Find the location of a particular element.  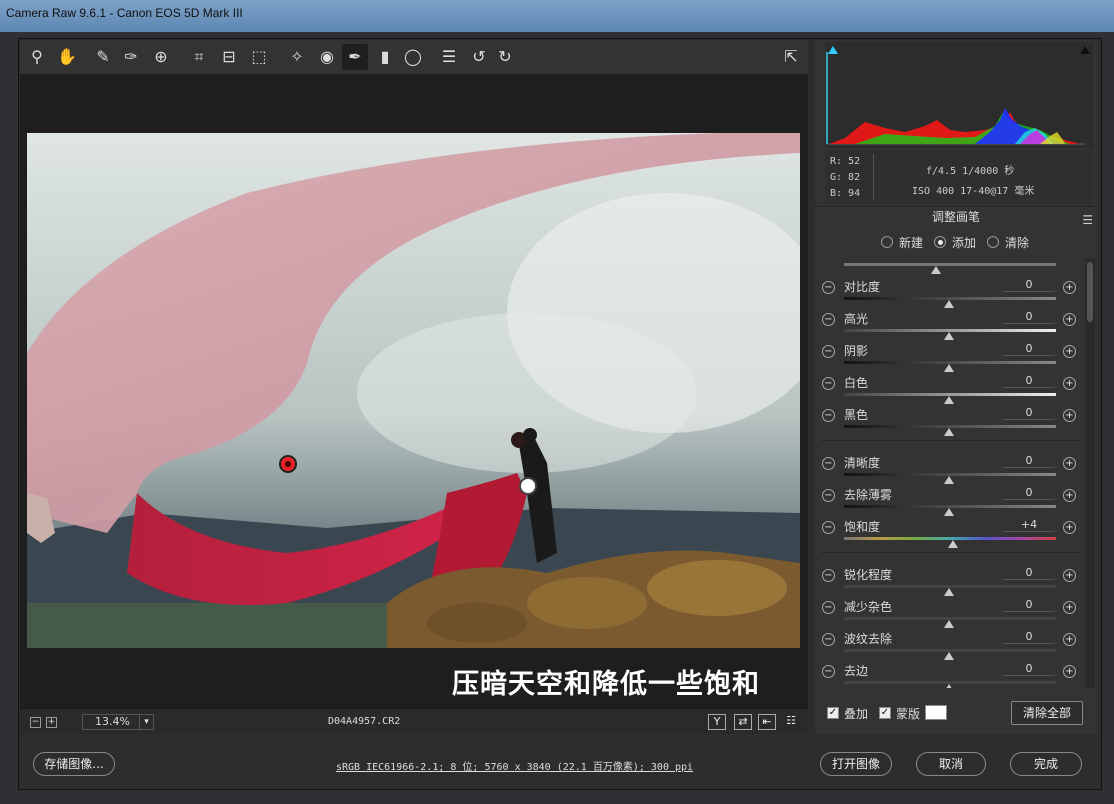

rotate-right-icon: ↻ is located at coordinates (505, 57).